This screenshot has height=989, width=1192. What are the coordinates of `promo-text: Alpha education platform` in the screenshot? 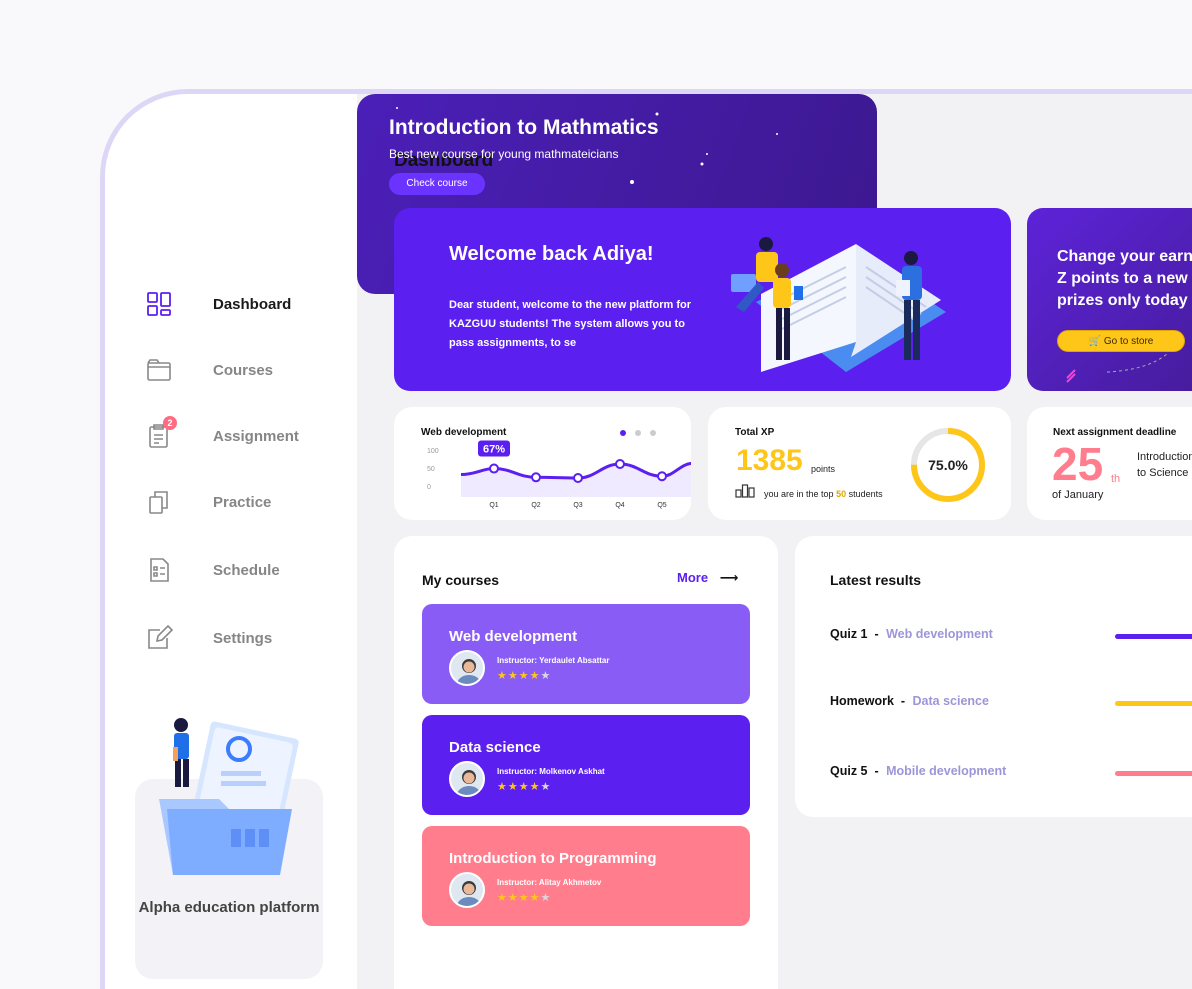 It's located at (229, 907).